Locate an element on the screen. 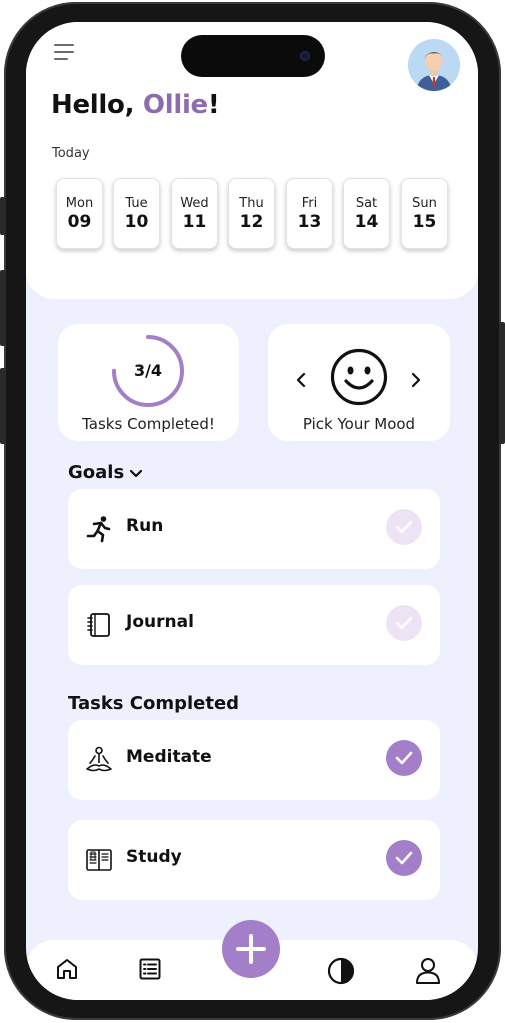 This screenshot has height=1023, width=505. mood-picker-card: Pick Your Mood is located at coordinates (359, 382).